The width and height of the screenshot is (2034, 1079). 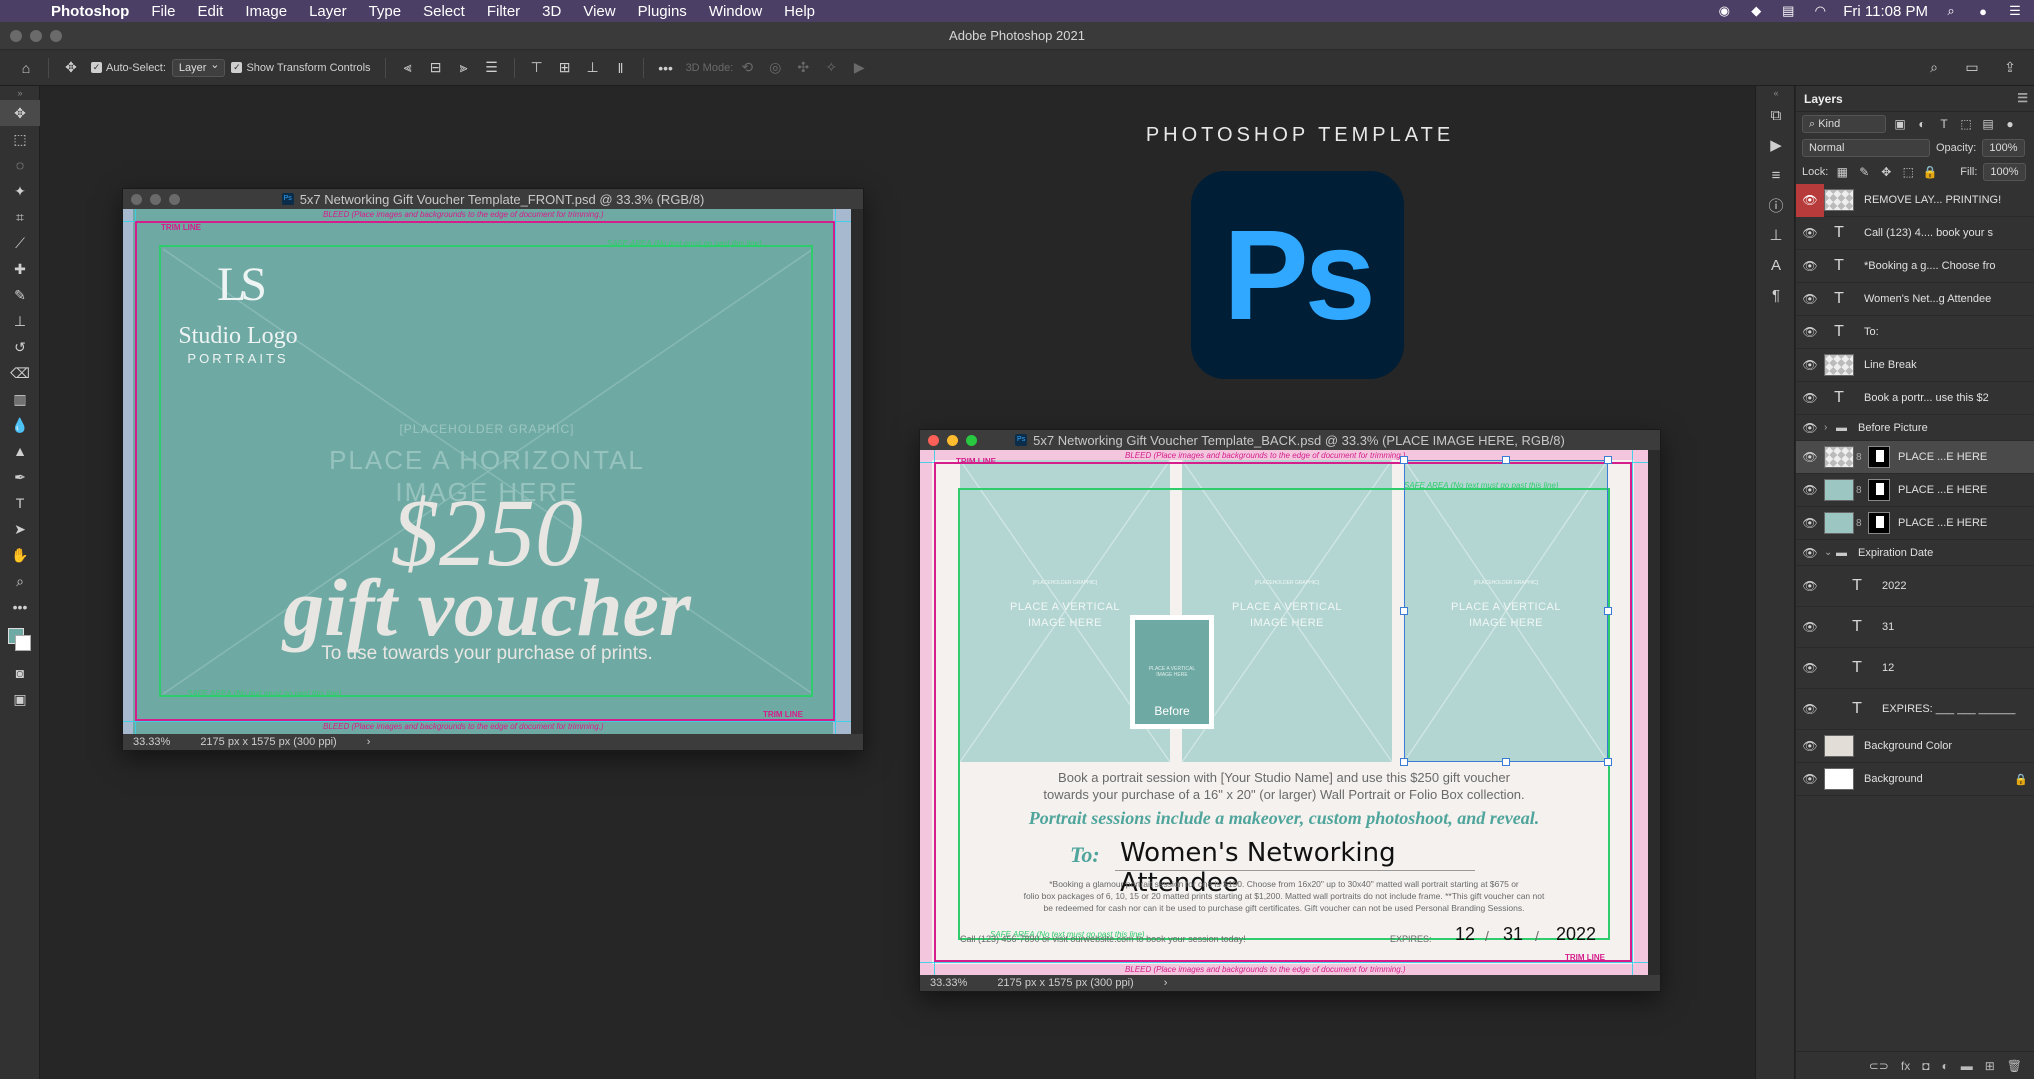 I want to click on menu-app: Photoshop, so click(x=90, y=11).